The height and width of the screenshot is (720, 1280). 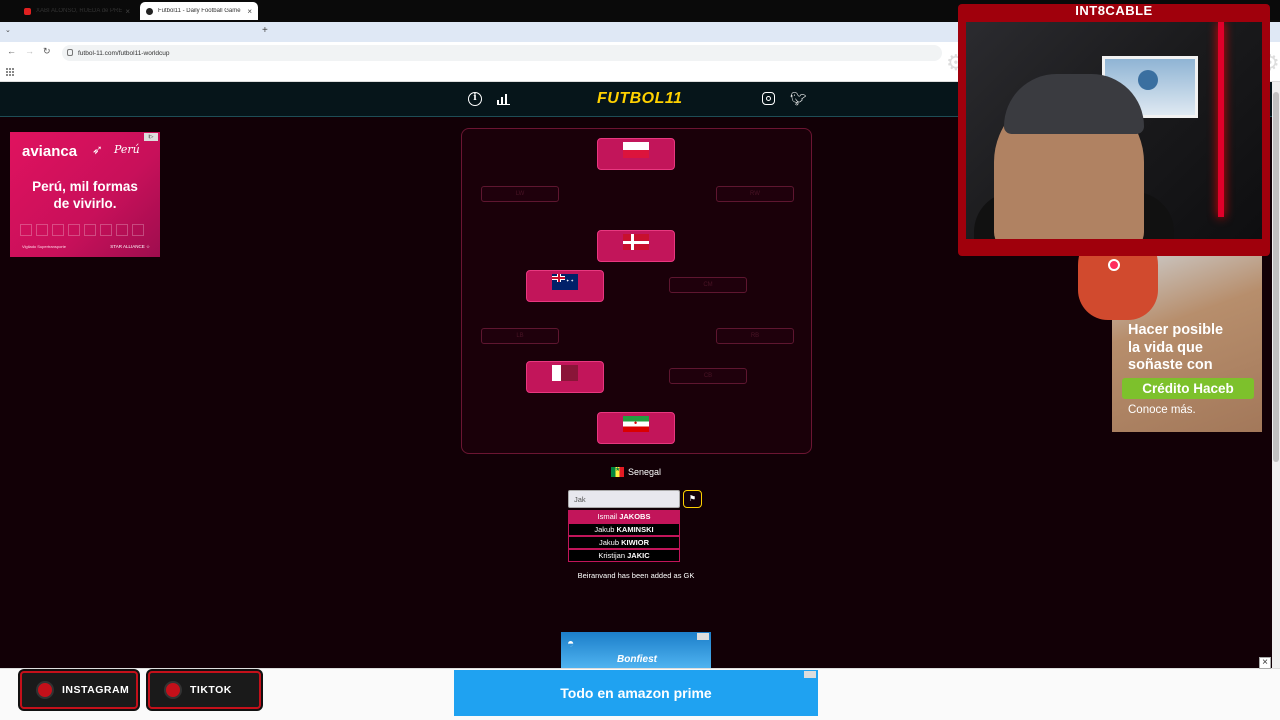 What do you see at coordinates (636, 575) in the screenshot?
I see `status-message: Beiranvand has been added as GK` at bounding box center [636, 575].